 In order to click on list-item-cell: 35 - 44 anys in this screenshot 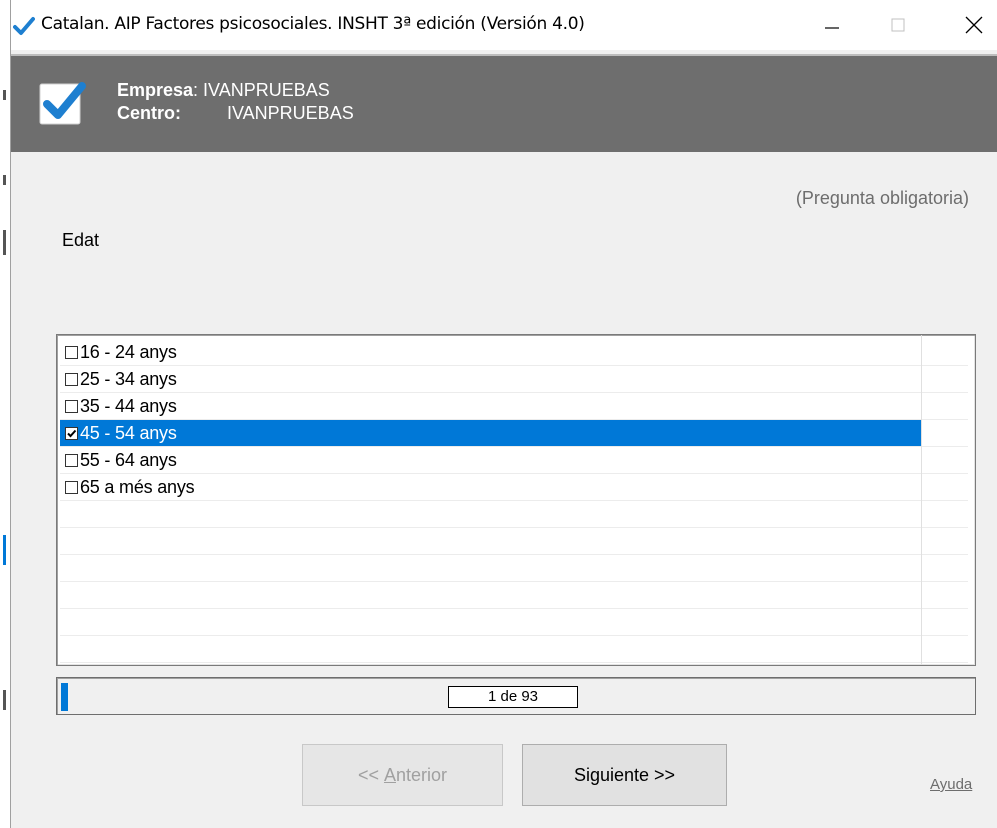, I will do `click(490, 406)`.